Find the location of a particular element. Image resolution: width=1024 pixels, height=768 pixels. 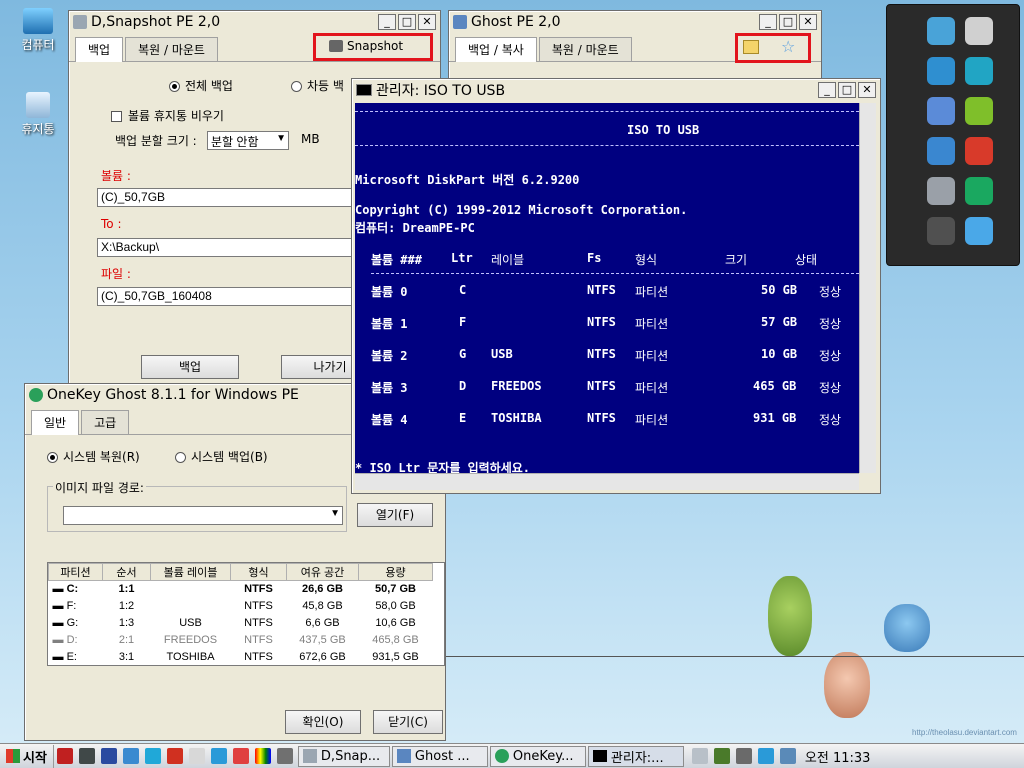

radio-system-backup: 시스템 백업(B) is located at coordinates (221, 456).